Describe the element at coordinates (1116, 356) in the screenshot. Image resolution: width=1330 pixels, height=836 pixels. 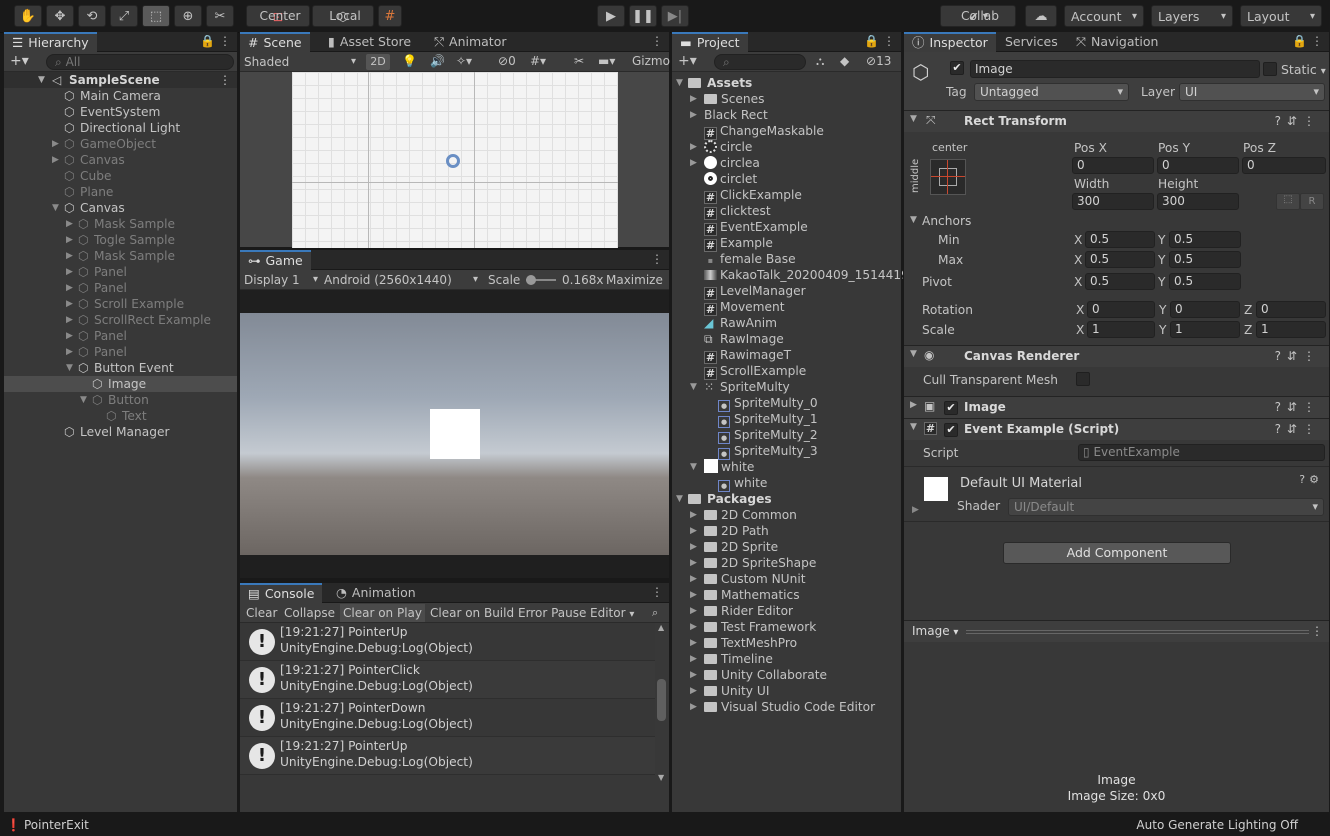
I see `canvas-renderer-header: ▼ ◉ Canvas Renderer ?⇵⋮` at that location.